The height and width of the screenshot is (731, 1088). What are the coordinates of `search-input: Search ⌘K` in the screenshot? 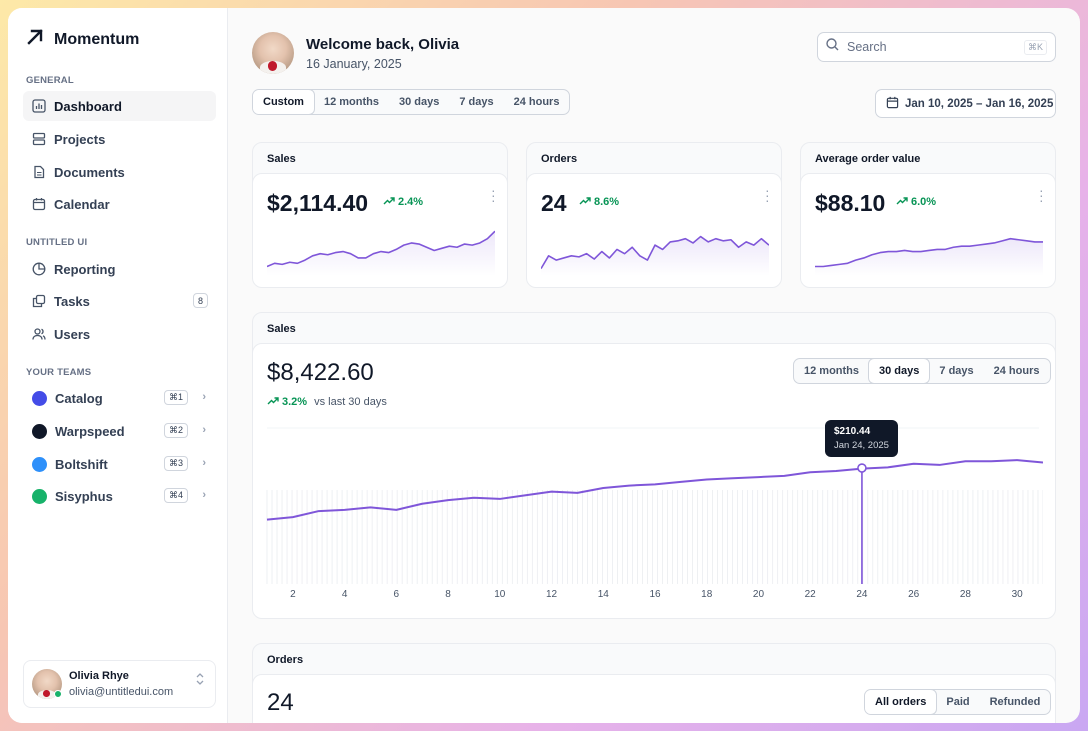 It's located at (936, 47).